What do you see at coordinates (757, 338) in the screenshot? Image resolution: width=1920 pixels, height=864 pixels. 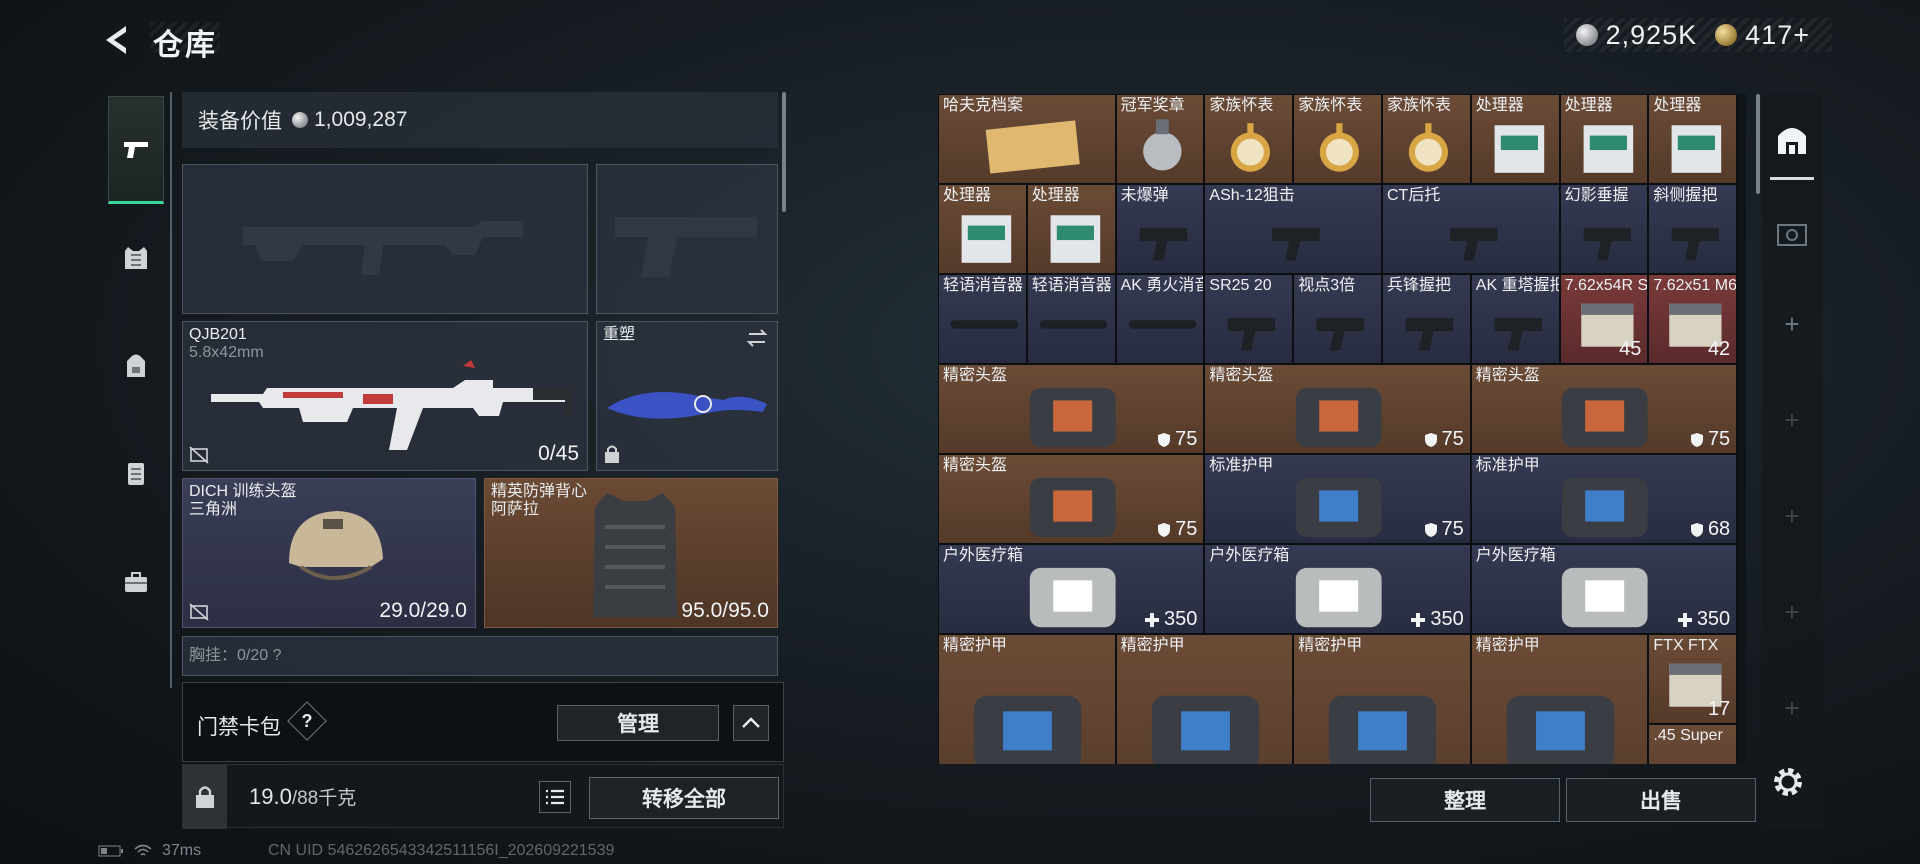 I see `swap-icon` at bounding box center [757, 338].